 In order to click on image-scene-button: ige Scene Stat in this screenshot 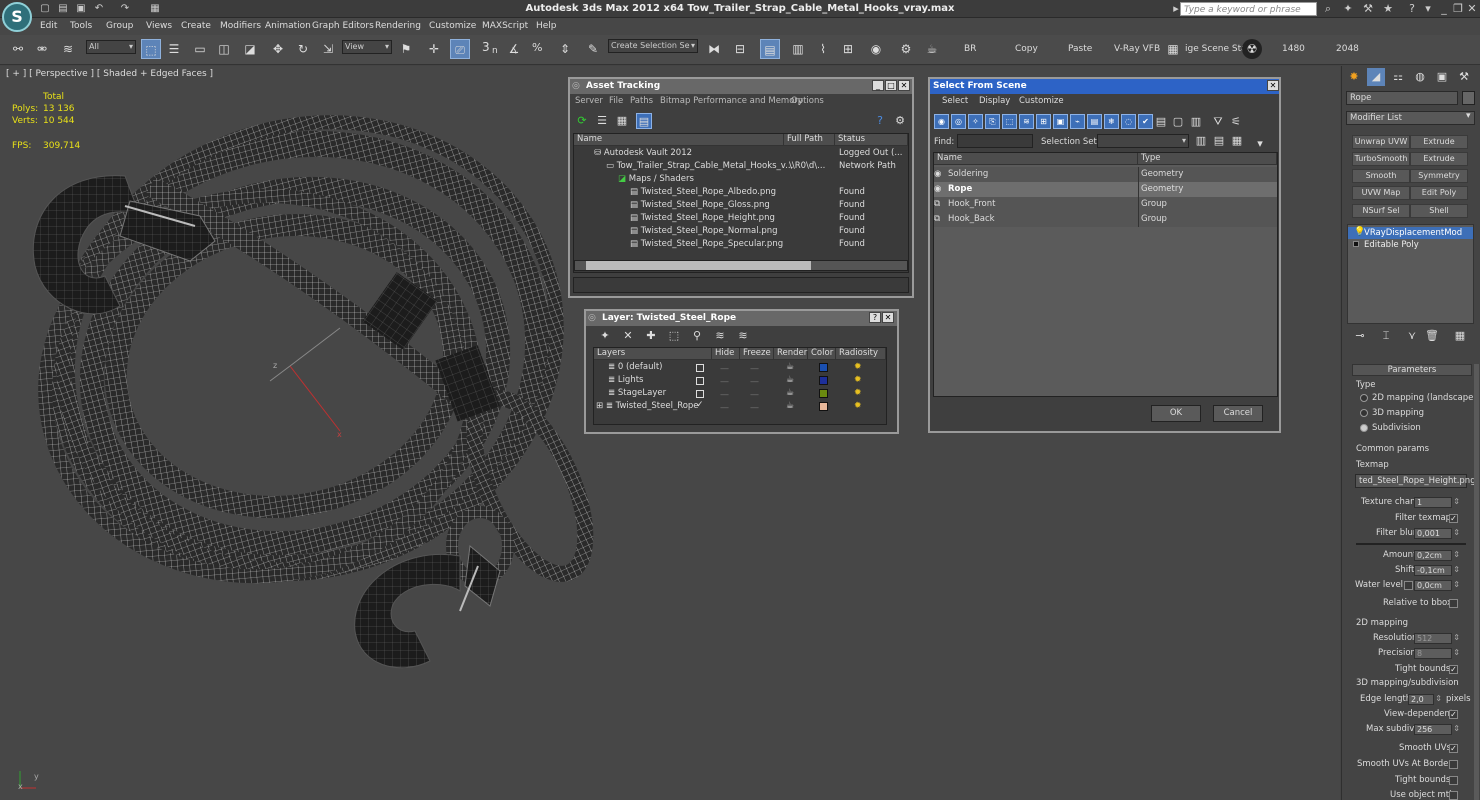, I will do `click(1217, 49)`.